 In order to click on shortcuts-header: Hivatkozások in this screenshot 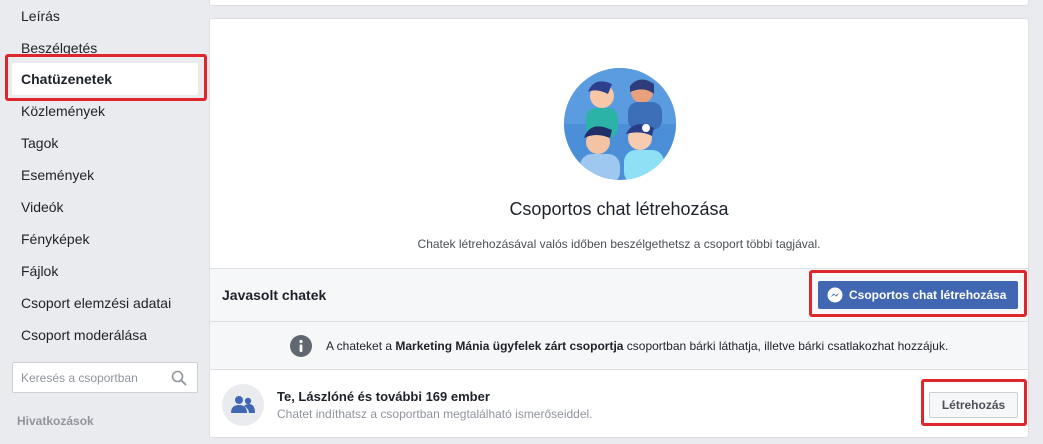, I will do `click(55, 421)`.